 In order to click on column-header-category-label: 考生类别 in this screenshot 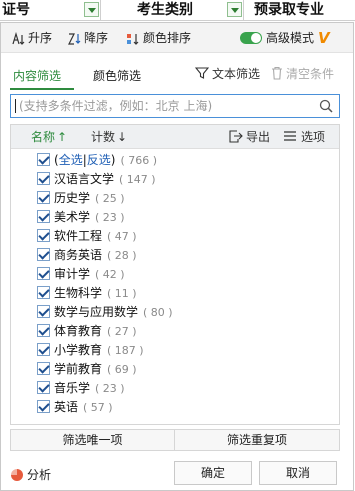, I will do `click(165, 10)`.